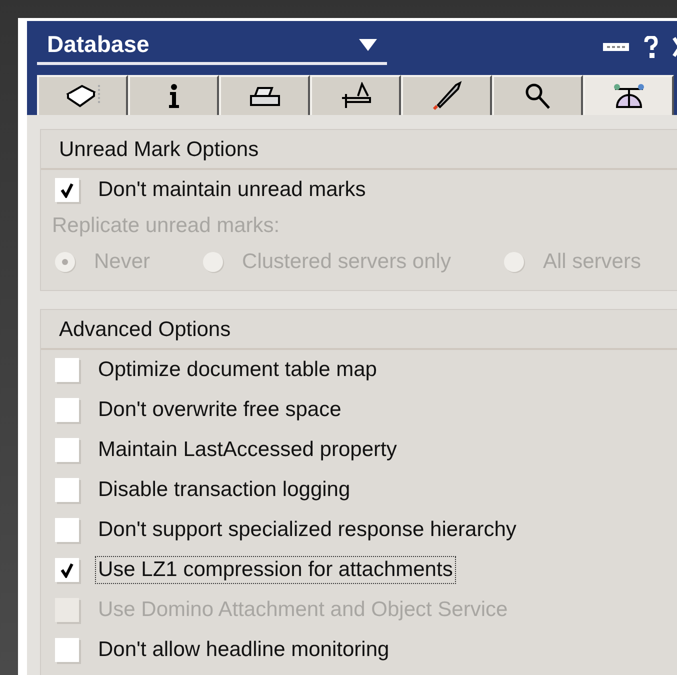  What do you see at coordinates (232, 190) in the screenshot?
I see `checkbox-label: Don't maintain unread marks` at bounding box center [232, 190].